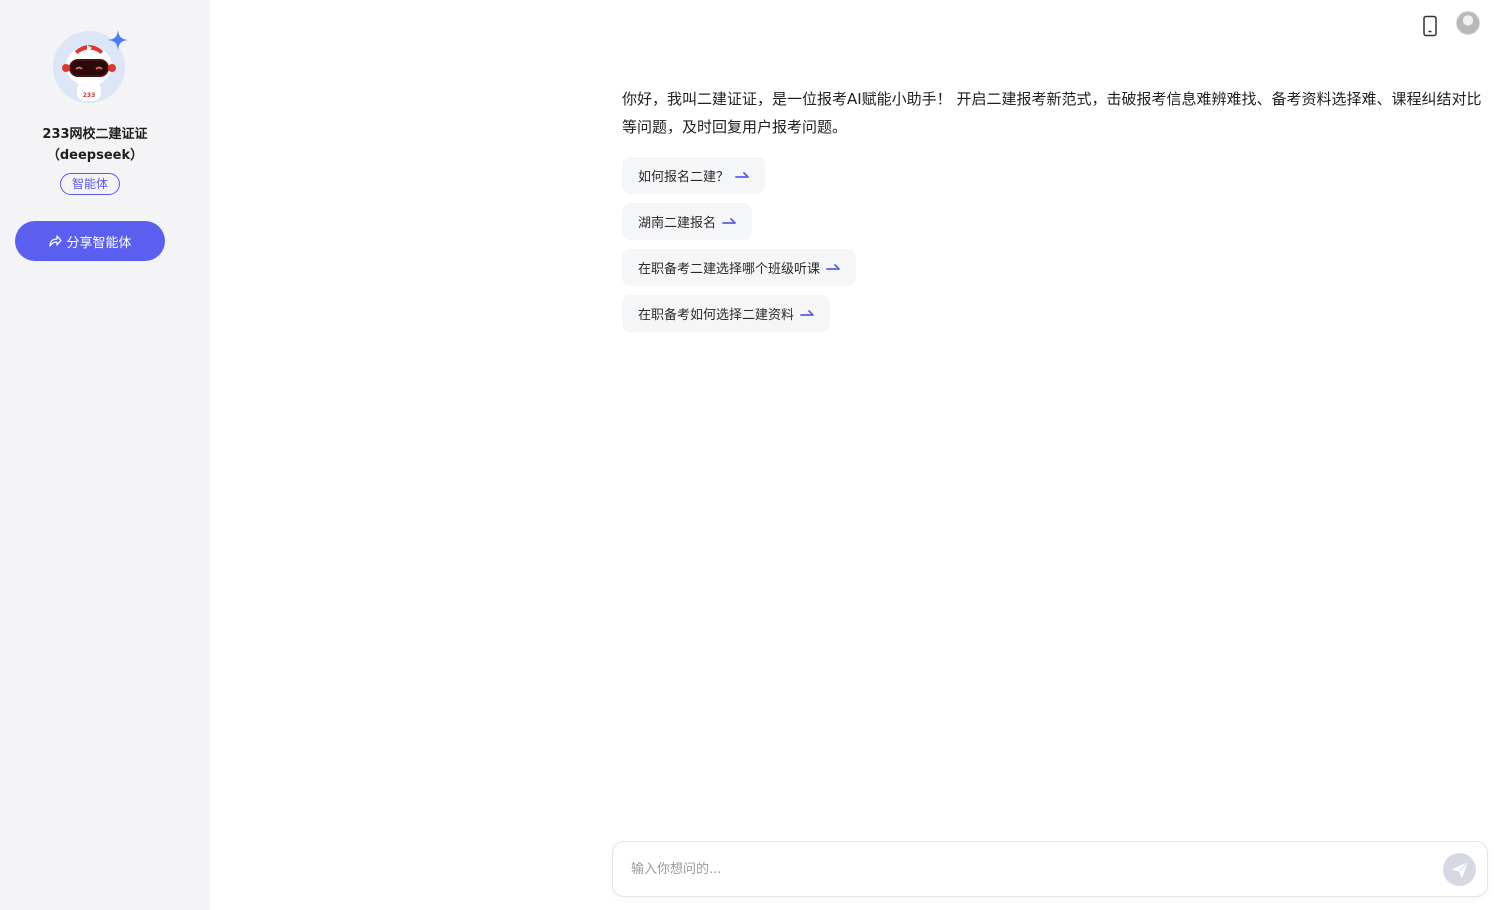  What do you see at coordinates (89, 95) in the screenshot?
I see `robot-badge-text: 233` at bounding box center [89, 95].